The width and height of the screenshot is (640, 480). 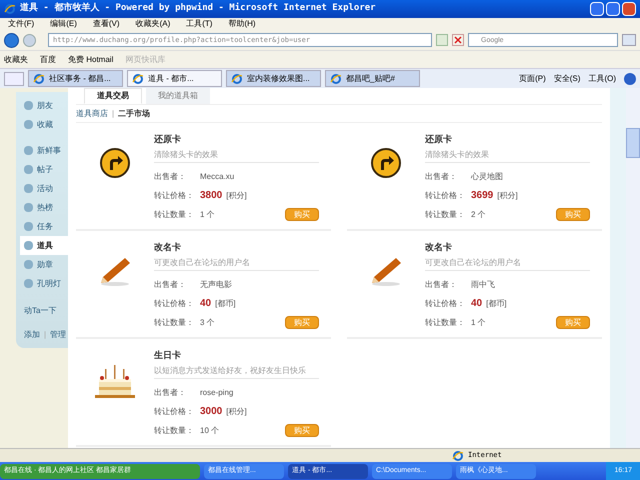 What do you see at coordinates (48, 60) in the screenshot?
I see `favorites-link: 百度` at bounding box center [48, 60].